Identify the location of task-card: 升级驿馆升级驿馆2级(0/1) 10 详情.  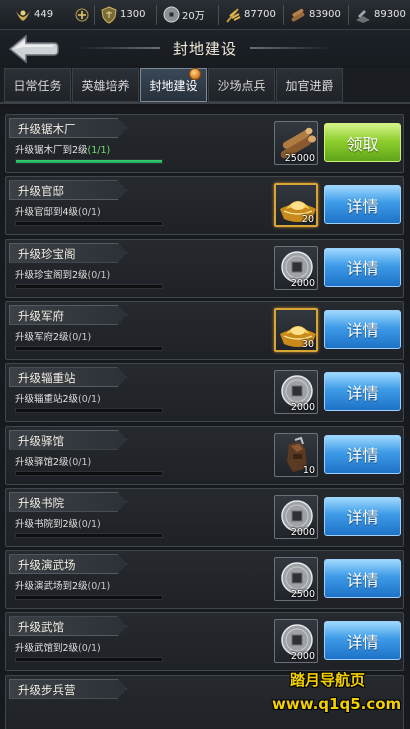
(204, 455).